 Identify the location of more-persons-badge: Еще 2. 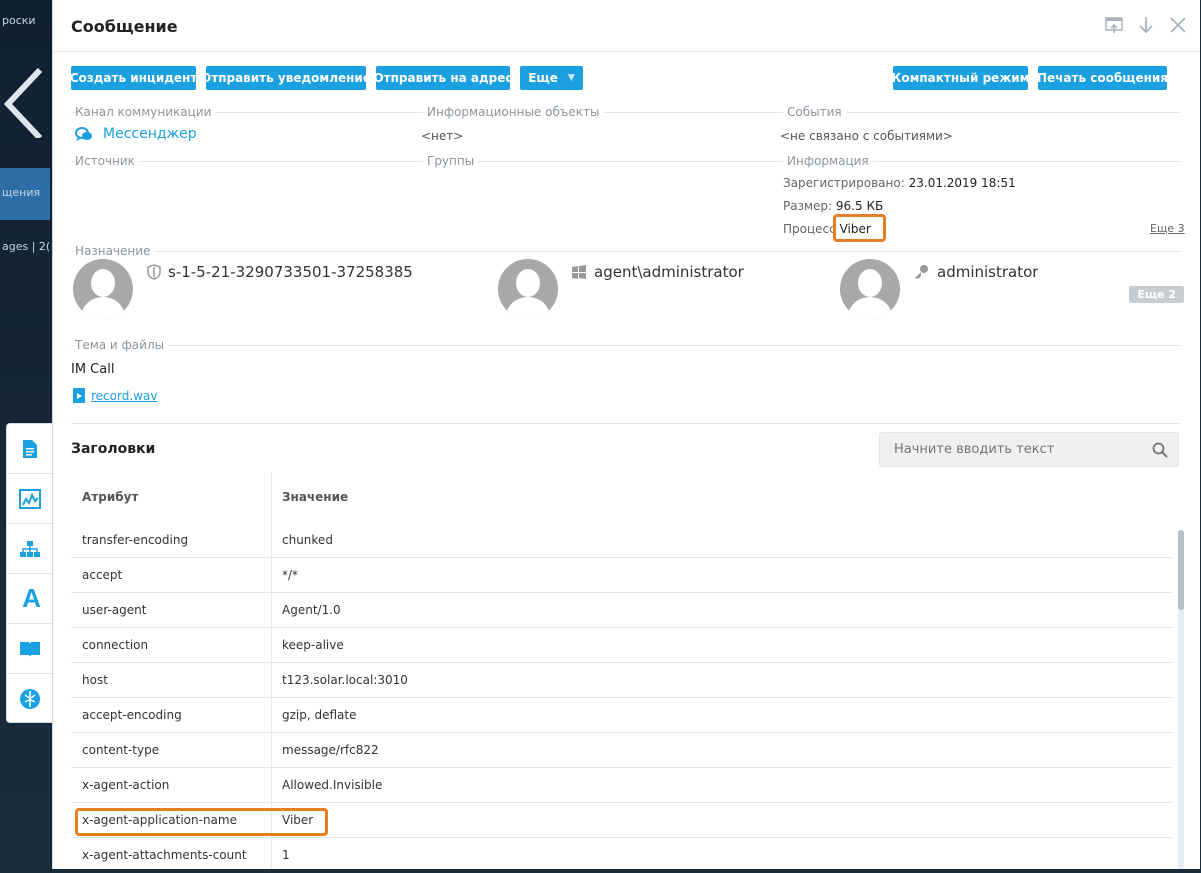
(1156, 294).